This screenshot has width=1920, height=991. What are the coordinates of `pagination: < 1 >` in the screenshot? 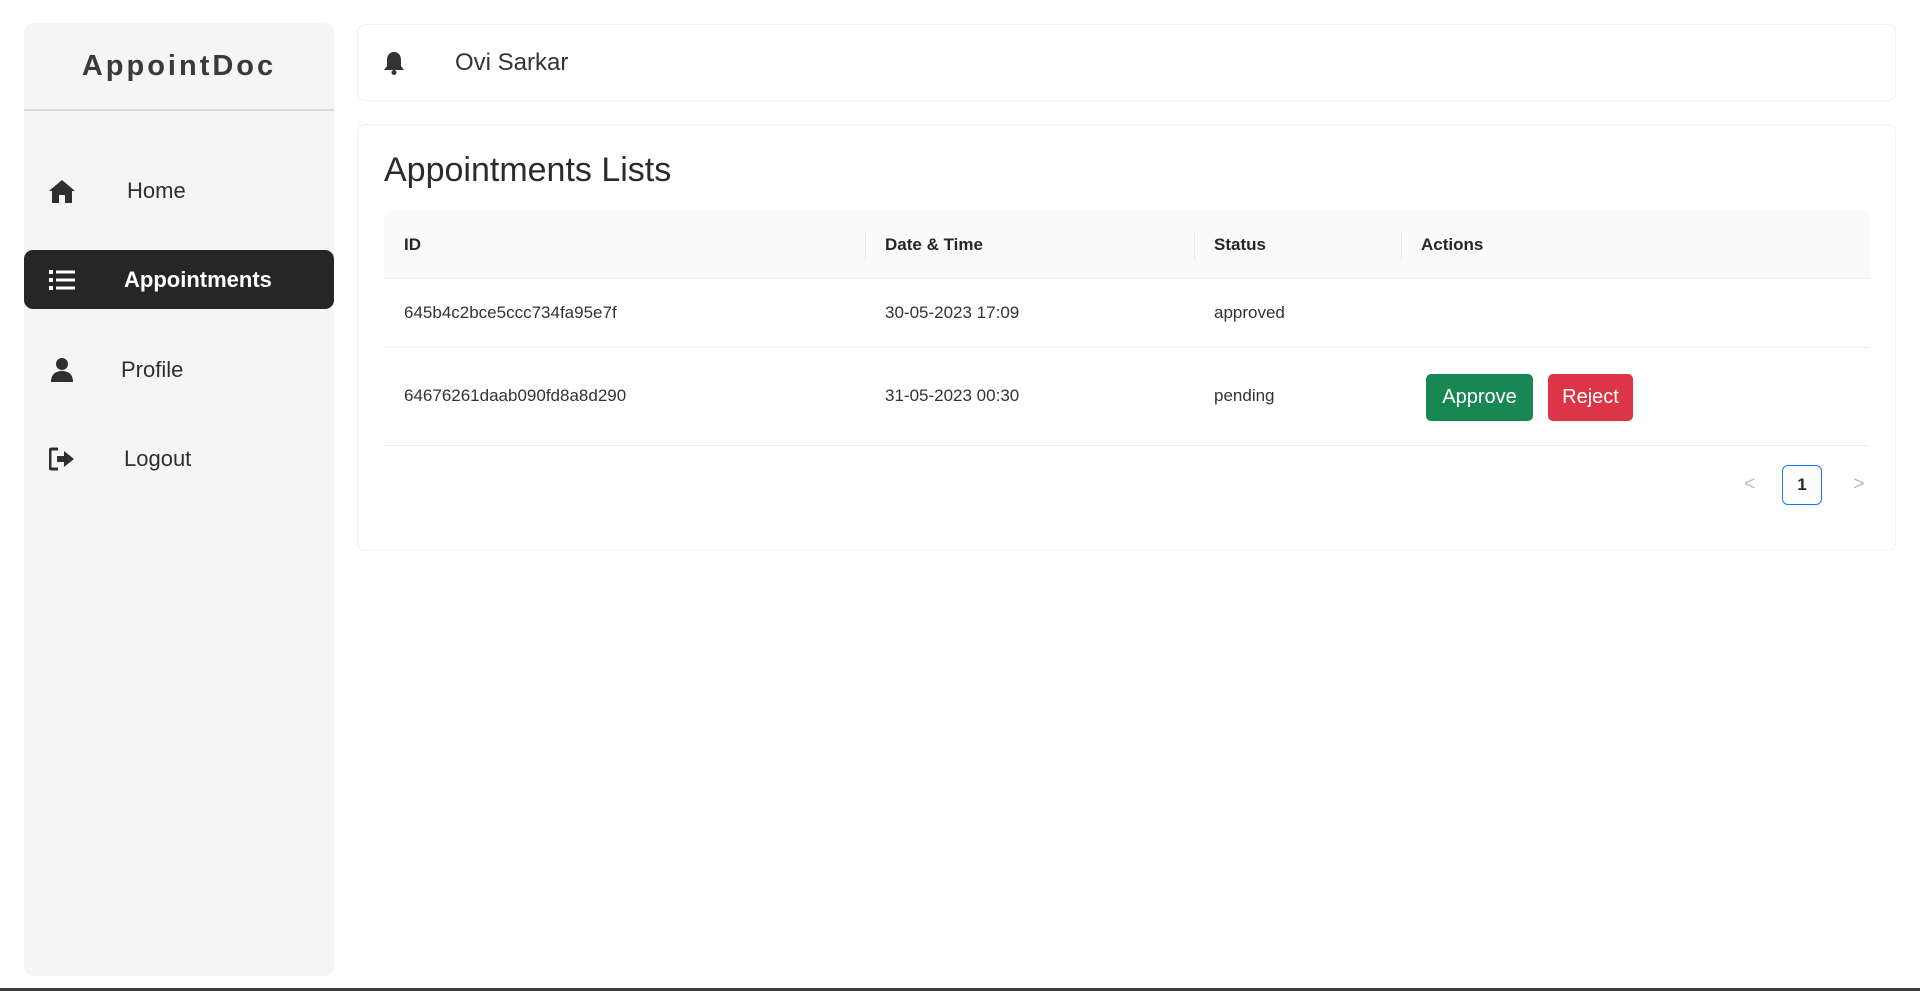 It's located at (1806, 485).